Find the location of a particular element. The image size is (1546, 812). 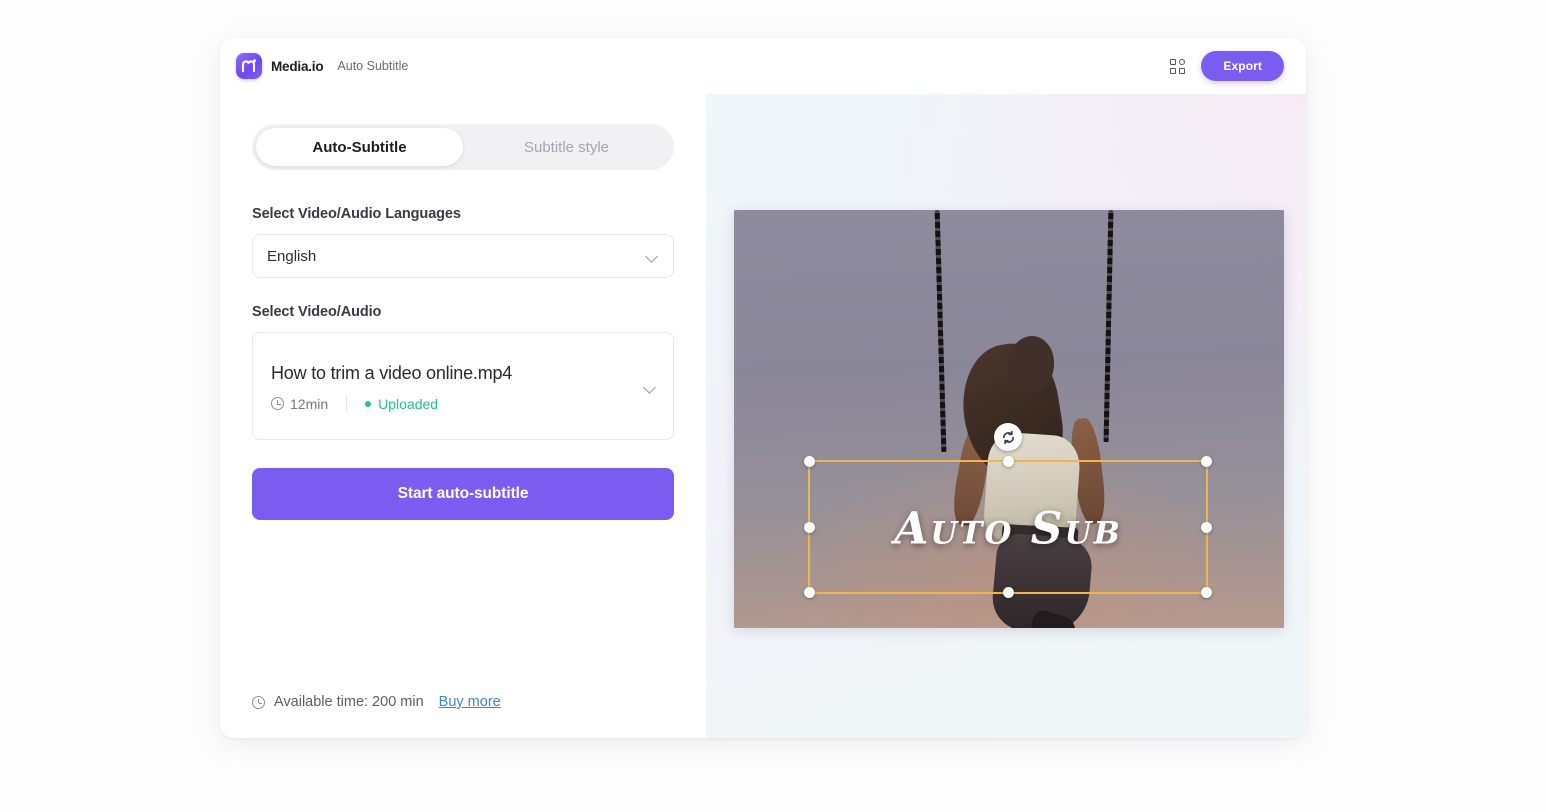

media-io-logo-icon is located at coordinates (249, 66).